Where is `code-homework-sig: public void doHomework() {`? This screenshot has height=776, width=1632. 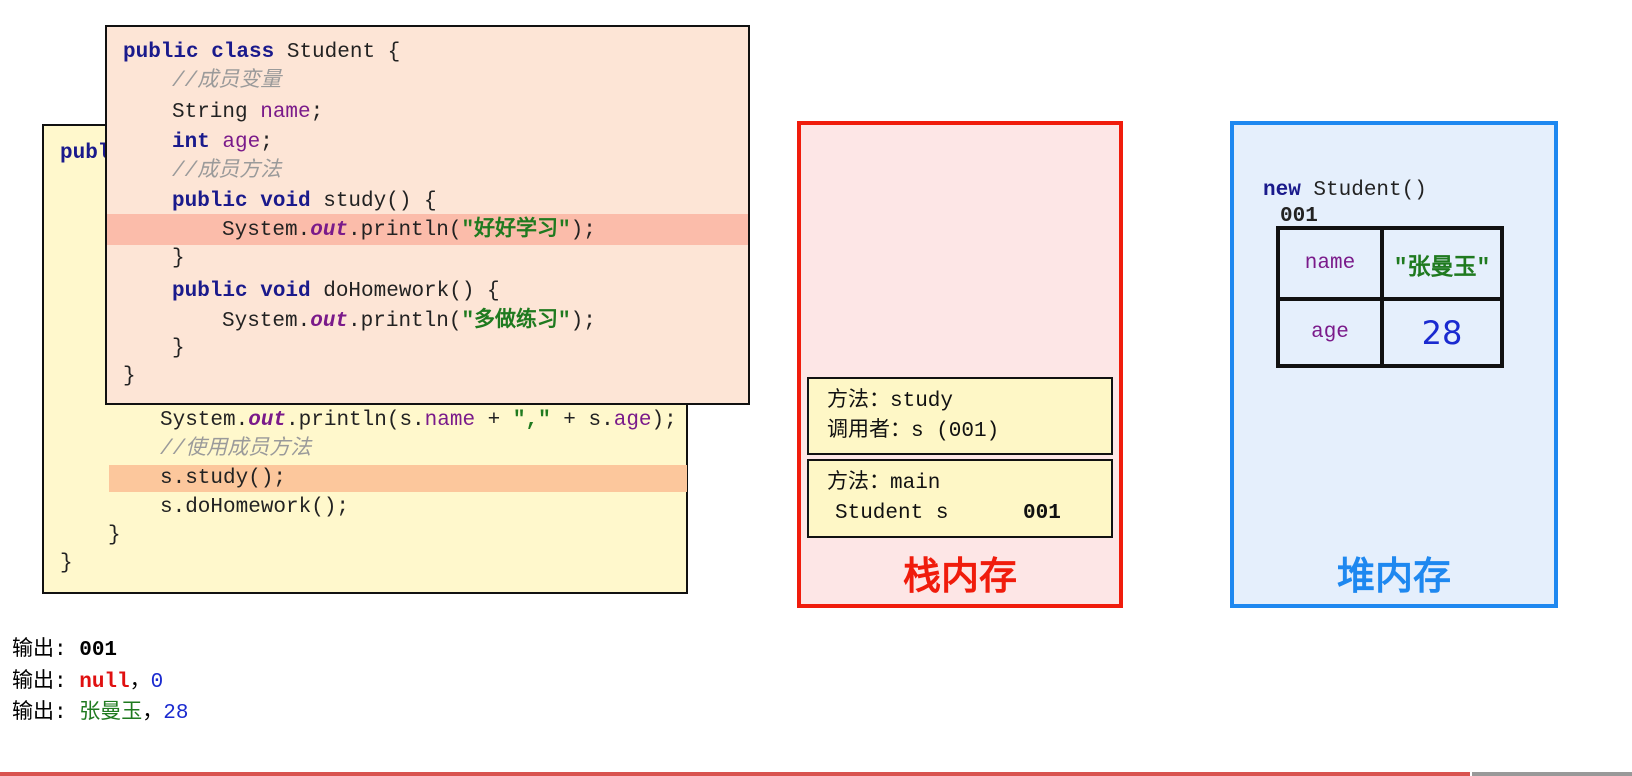 code-homework-sig: public void doHomework() { is located at coordinates (336, 291).